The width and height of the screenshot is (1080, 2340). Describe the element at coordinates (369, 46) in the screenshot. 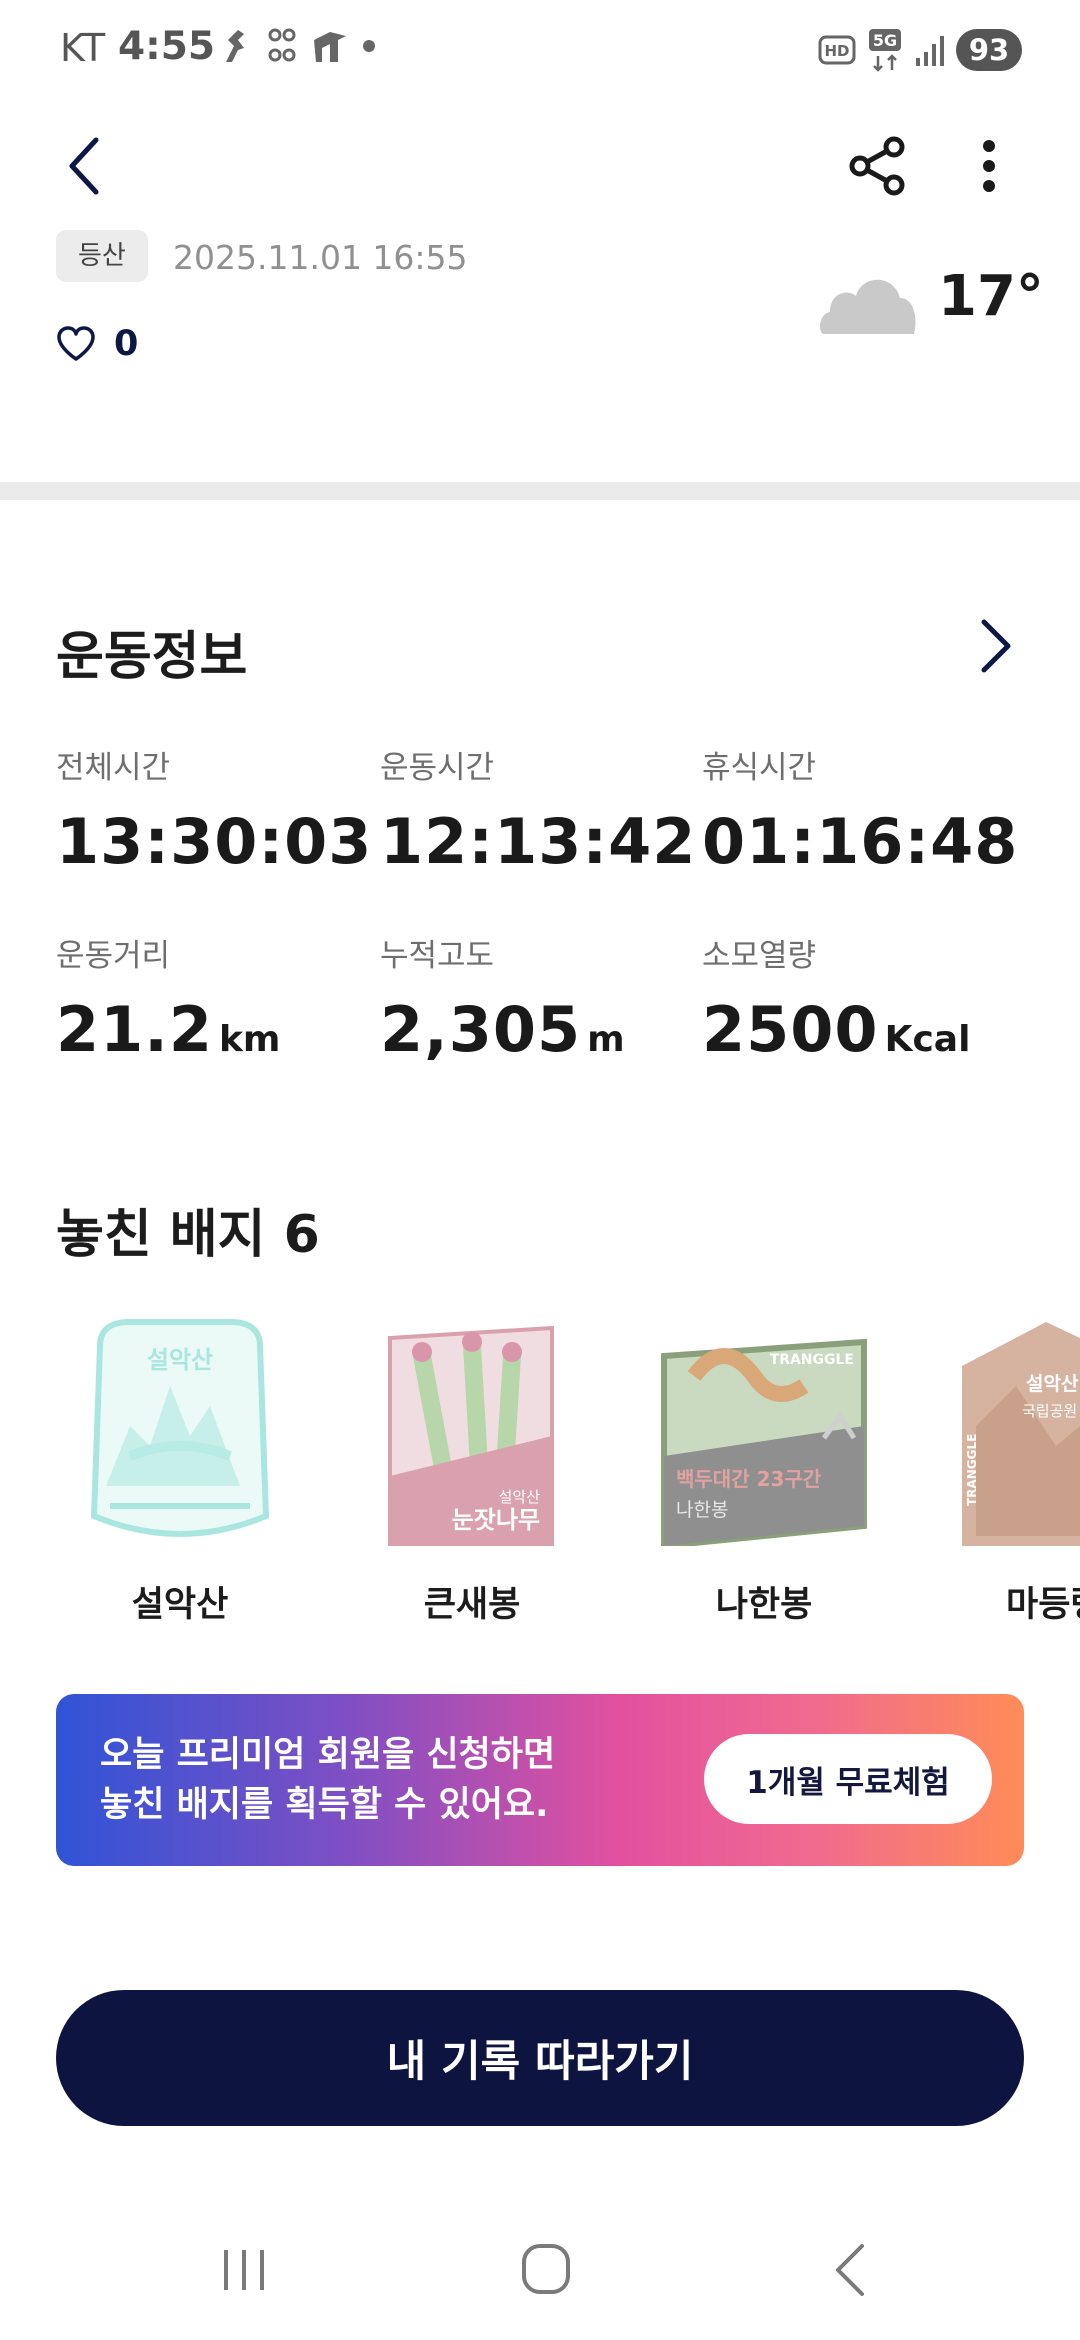

I see `dot-icon` at that location.